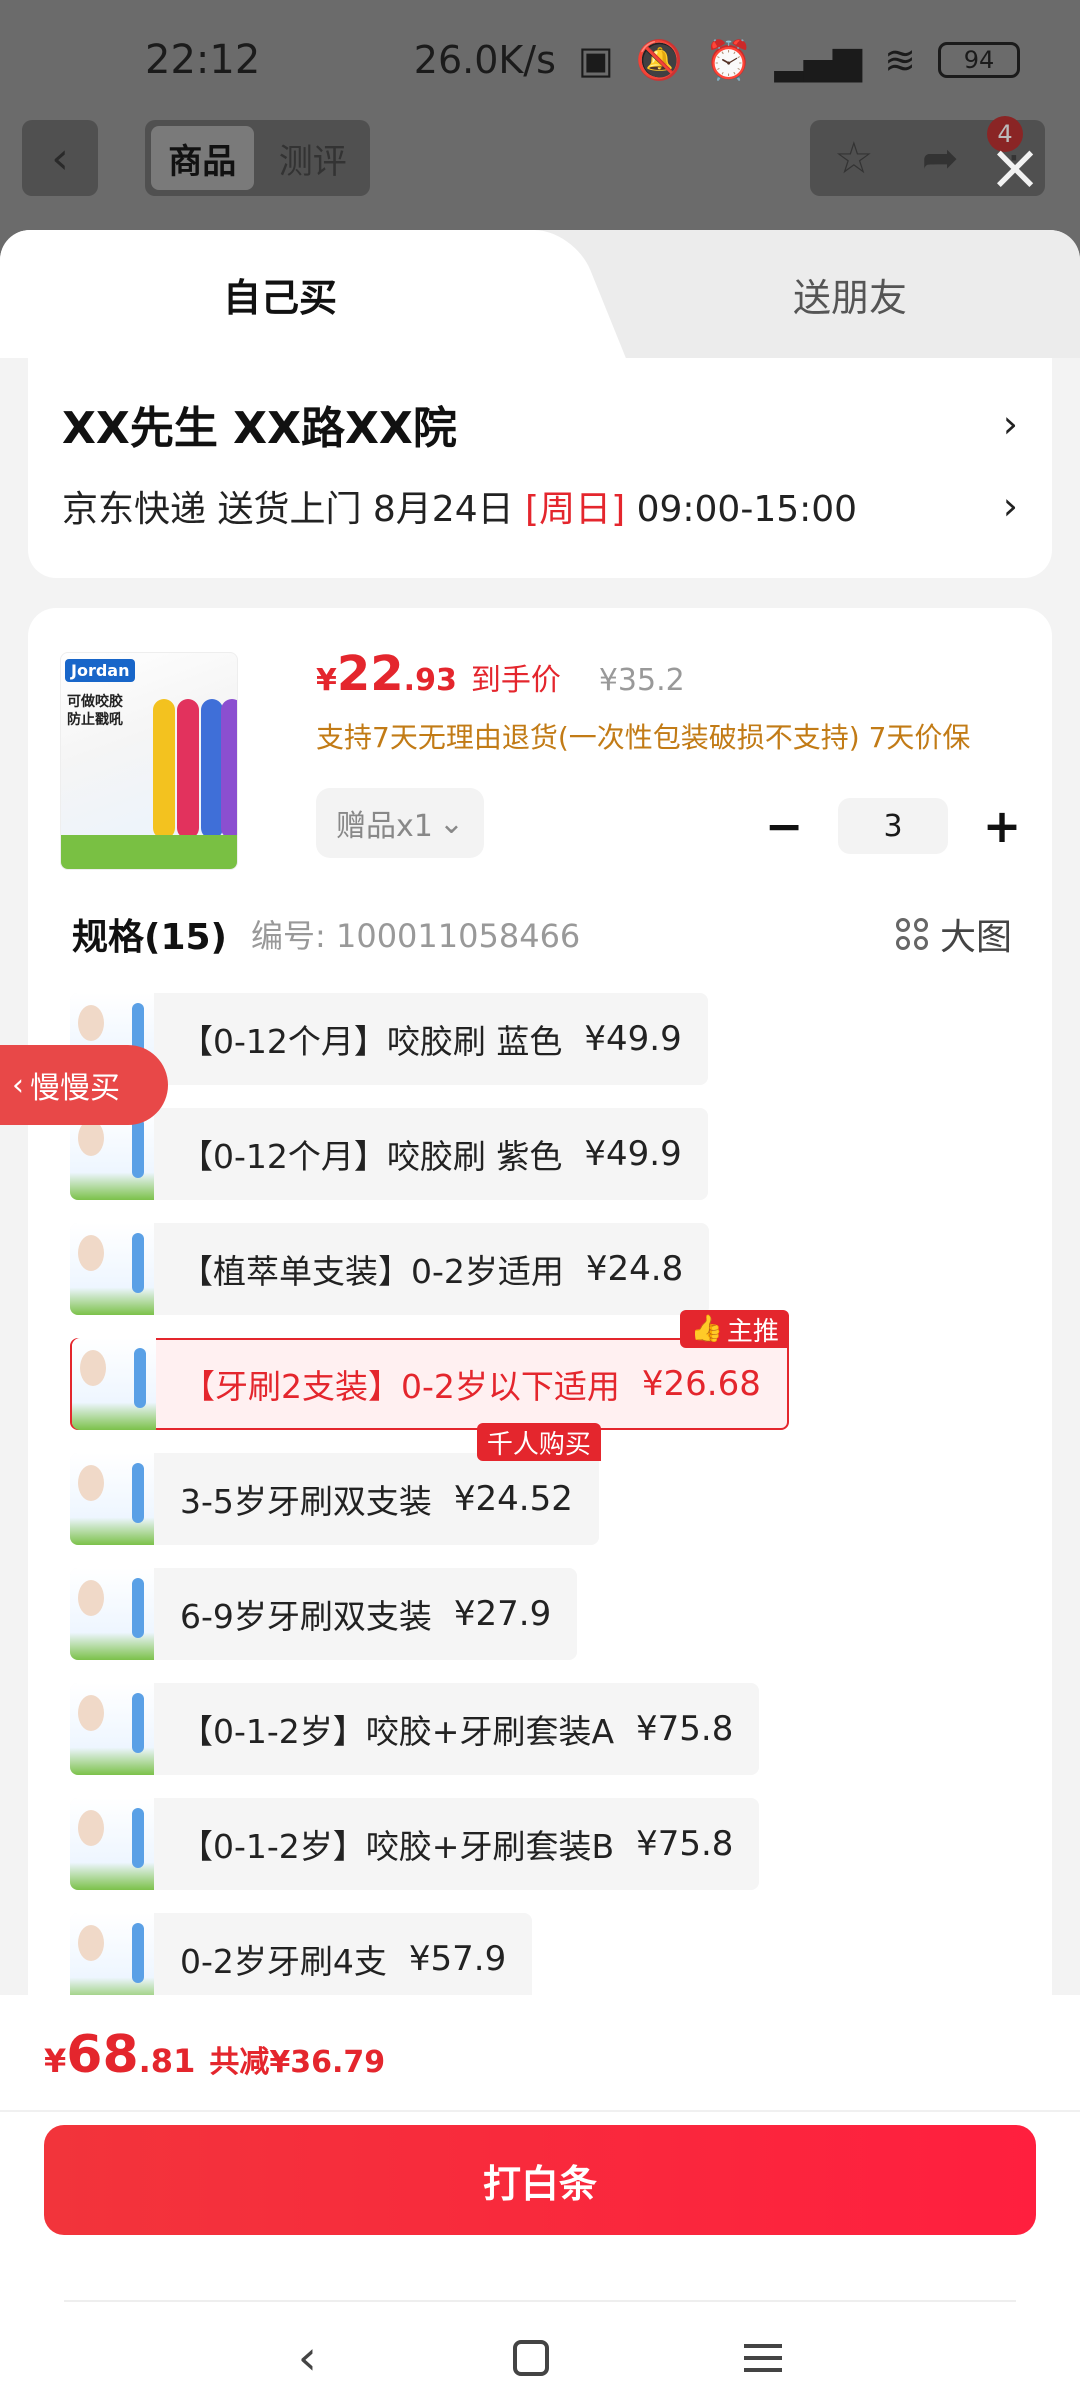 Image resolution: width=1080 pixels, height=2400 pixels. Describe the element at coordinates (706, 1329) in the screenshot. I see `thumbs-up-icon: 👍` at that location.